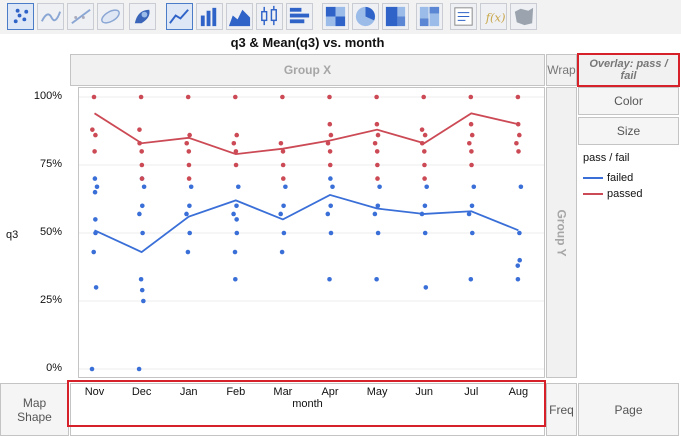  What do you see at coordinates (365, 16) in the screenshot?
I see `pie-button` at bounding box center [365, 16].